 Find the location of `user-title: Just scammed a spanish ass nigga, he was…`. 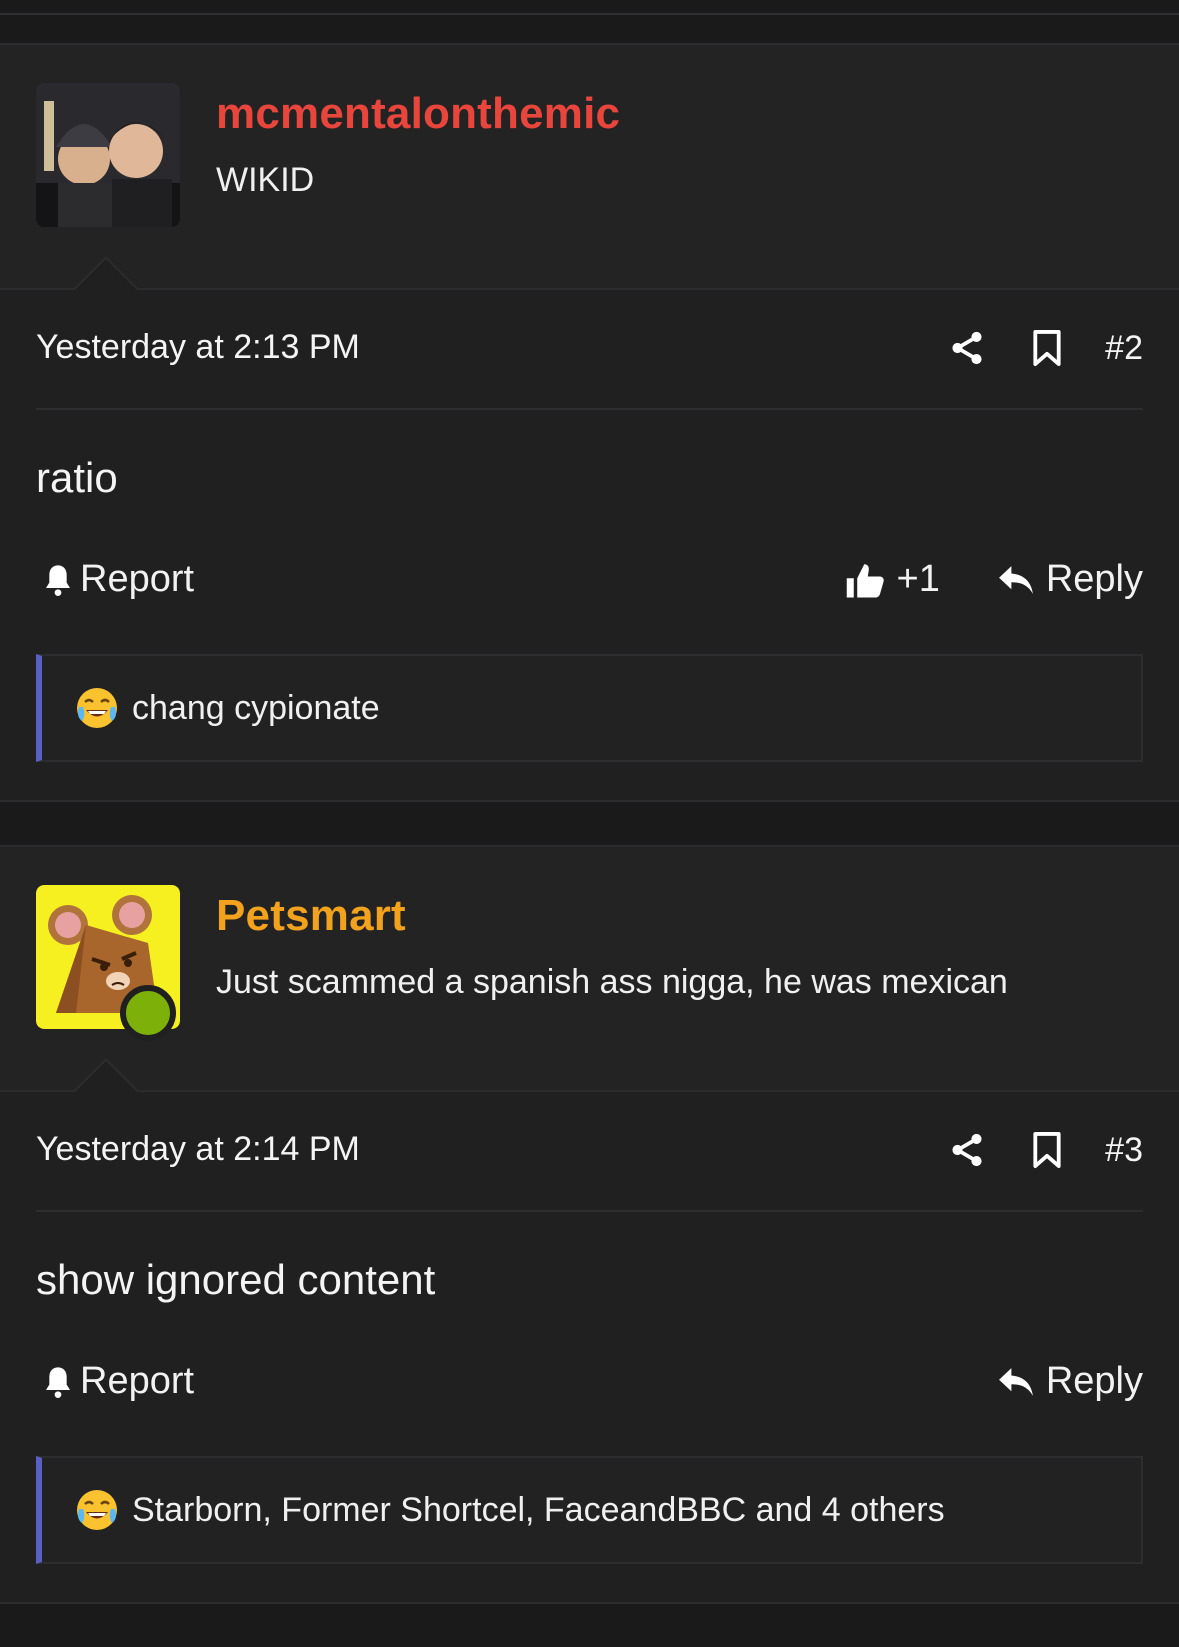

user-title: Just scammed a spanish ass nigga, he was… is located at coordinates (612, 982).